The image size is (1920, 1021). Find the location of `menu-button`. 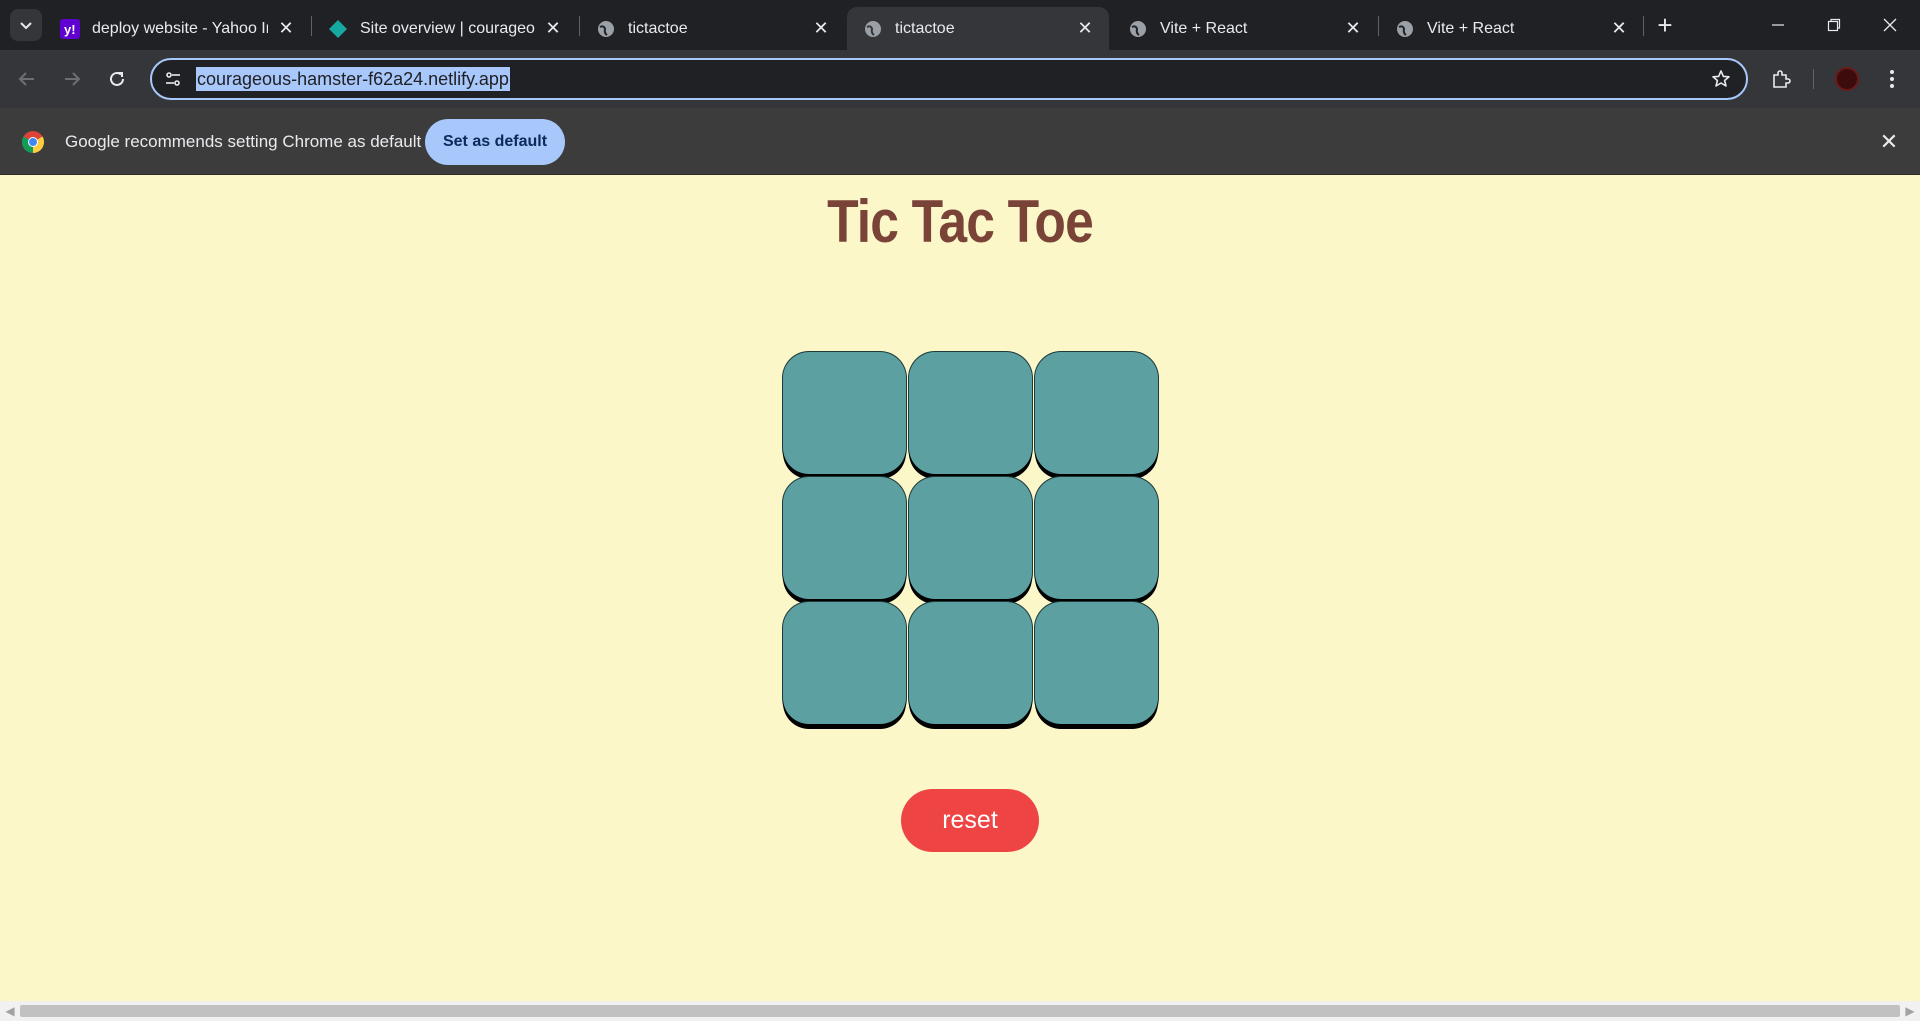

menu-button is located at coordinates (1892, 79).